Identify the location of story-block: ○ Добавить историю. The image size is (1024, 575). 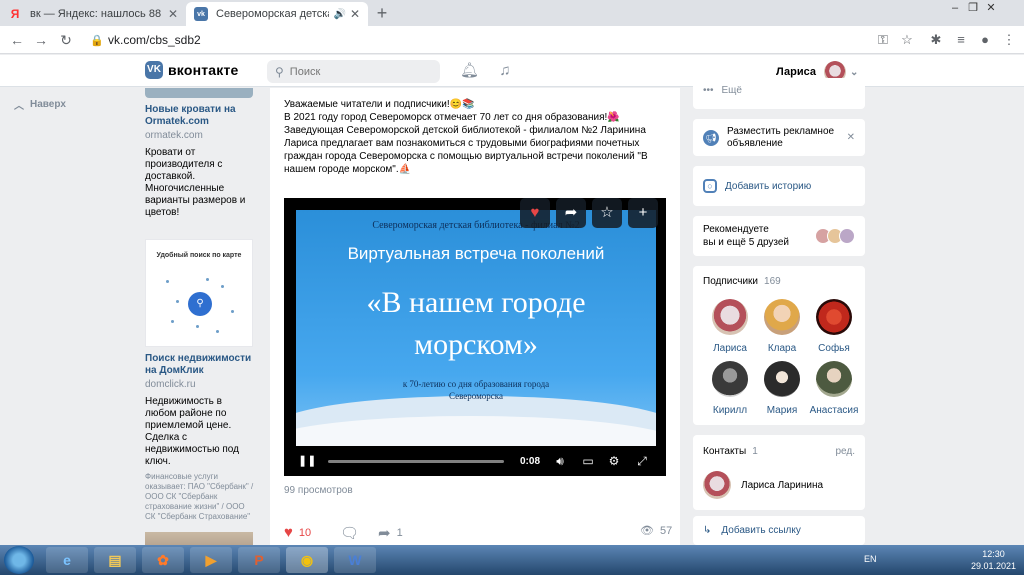
(779, 186).